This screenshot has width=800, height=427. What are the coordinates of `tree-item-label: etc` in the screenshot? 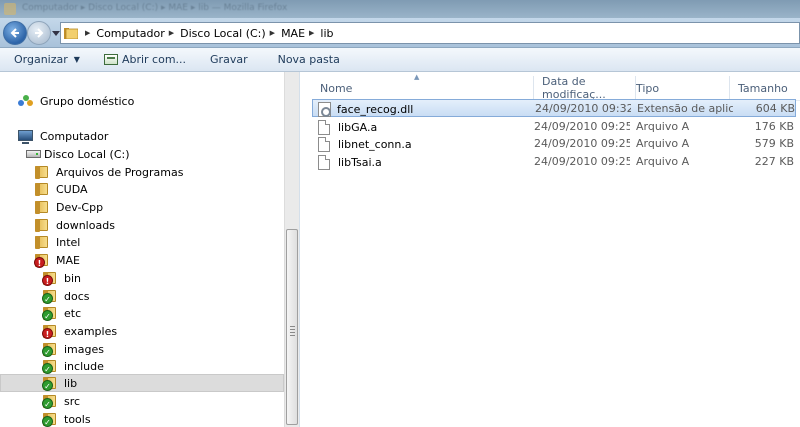 It's located at (73, 313).